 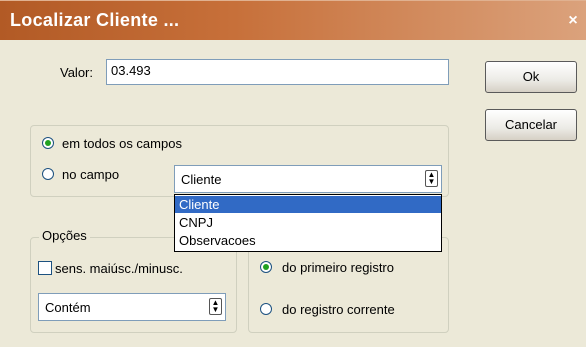 What do you see at coordinates (338, 309) in the screenshot?
I see `from-current-label: do registro corrente` at bounding box center [338, 309].